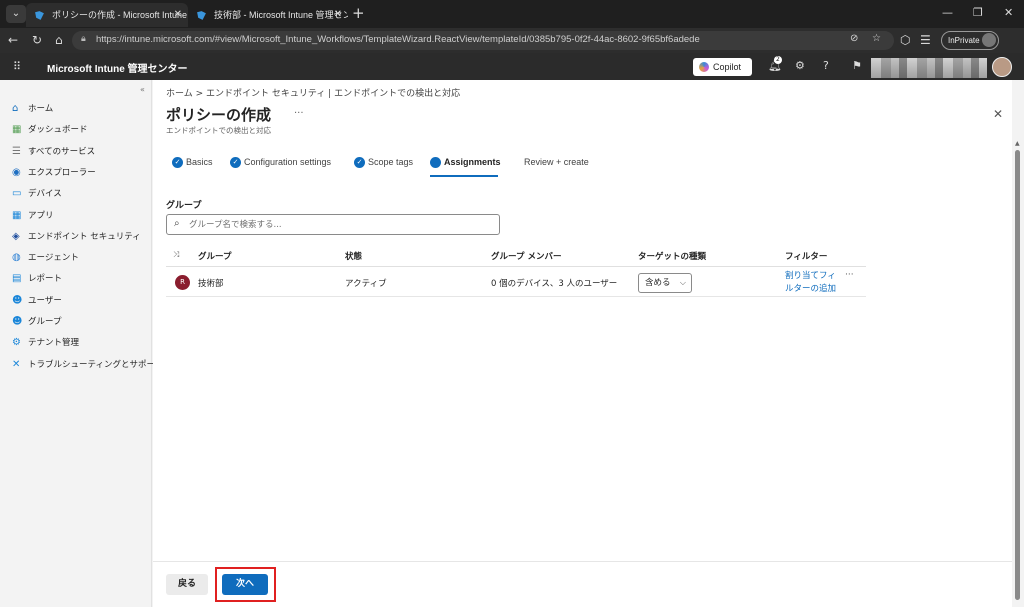 The height and width of the screenshot is (607, 1024). What do you see at coordinates (80, 218) in the screenshot?
I see `sidebar-item: ▦ アプリ` at bounding box center [80, 218].